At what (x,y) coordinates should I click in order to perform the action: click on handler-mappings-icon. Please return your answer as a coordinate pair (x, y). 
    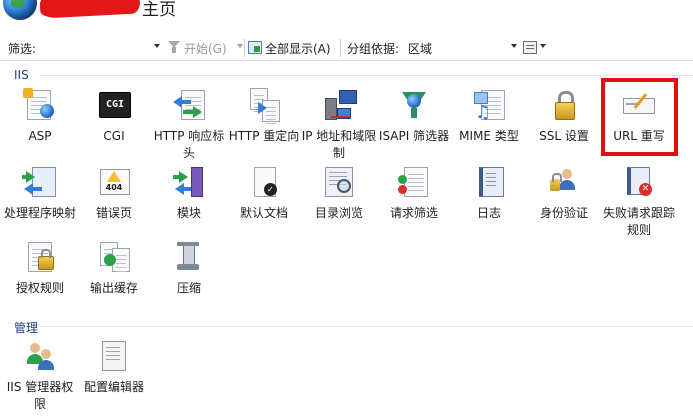
    Looking at the image, I should click on (40, 183).